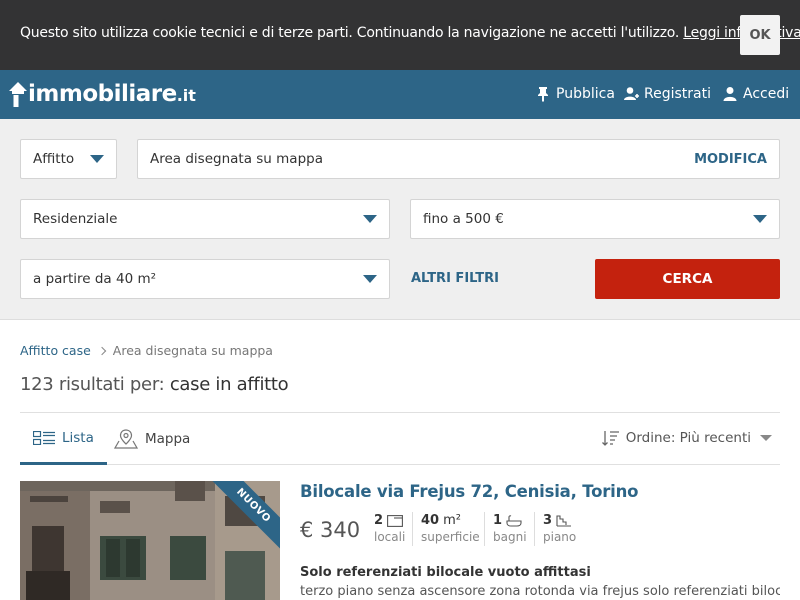 The image size is (800, 600). I want to click on logo-text: immobiliare, so click(102, 94).